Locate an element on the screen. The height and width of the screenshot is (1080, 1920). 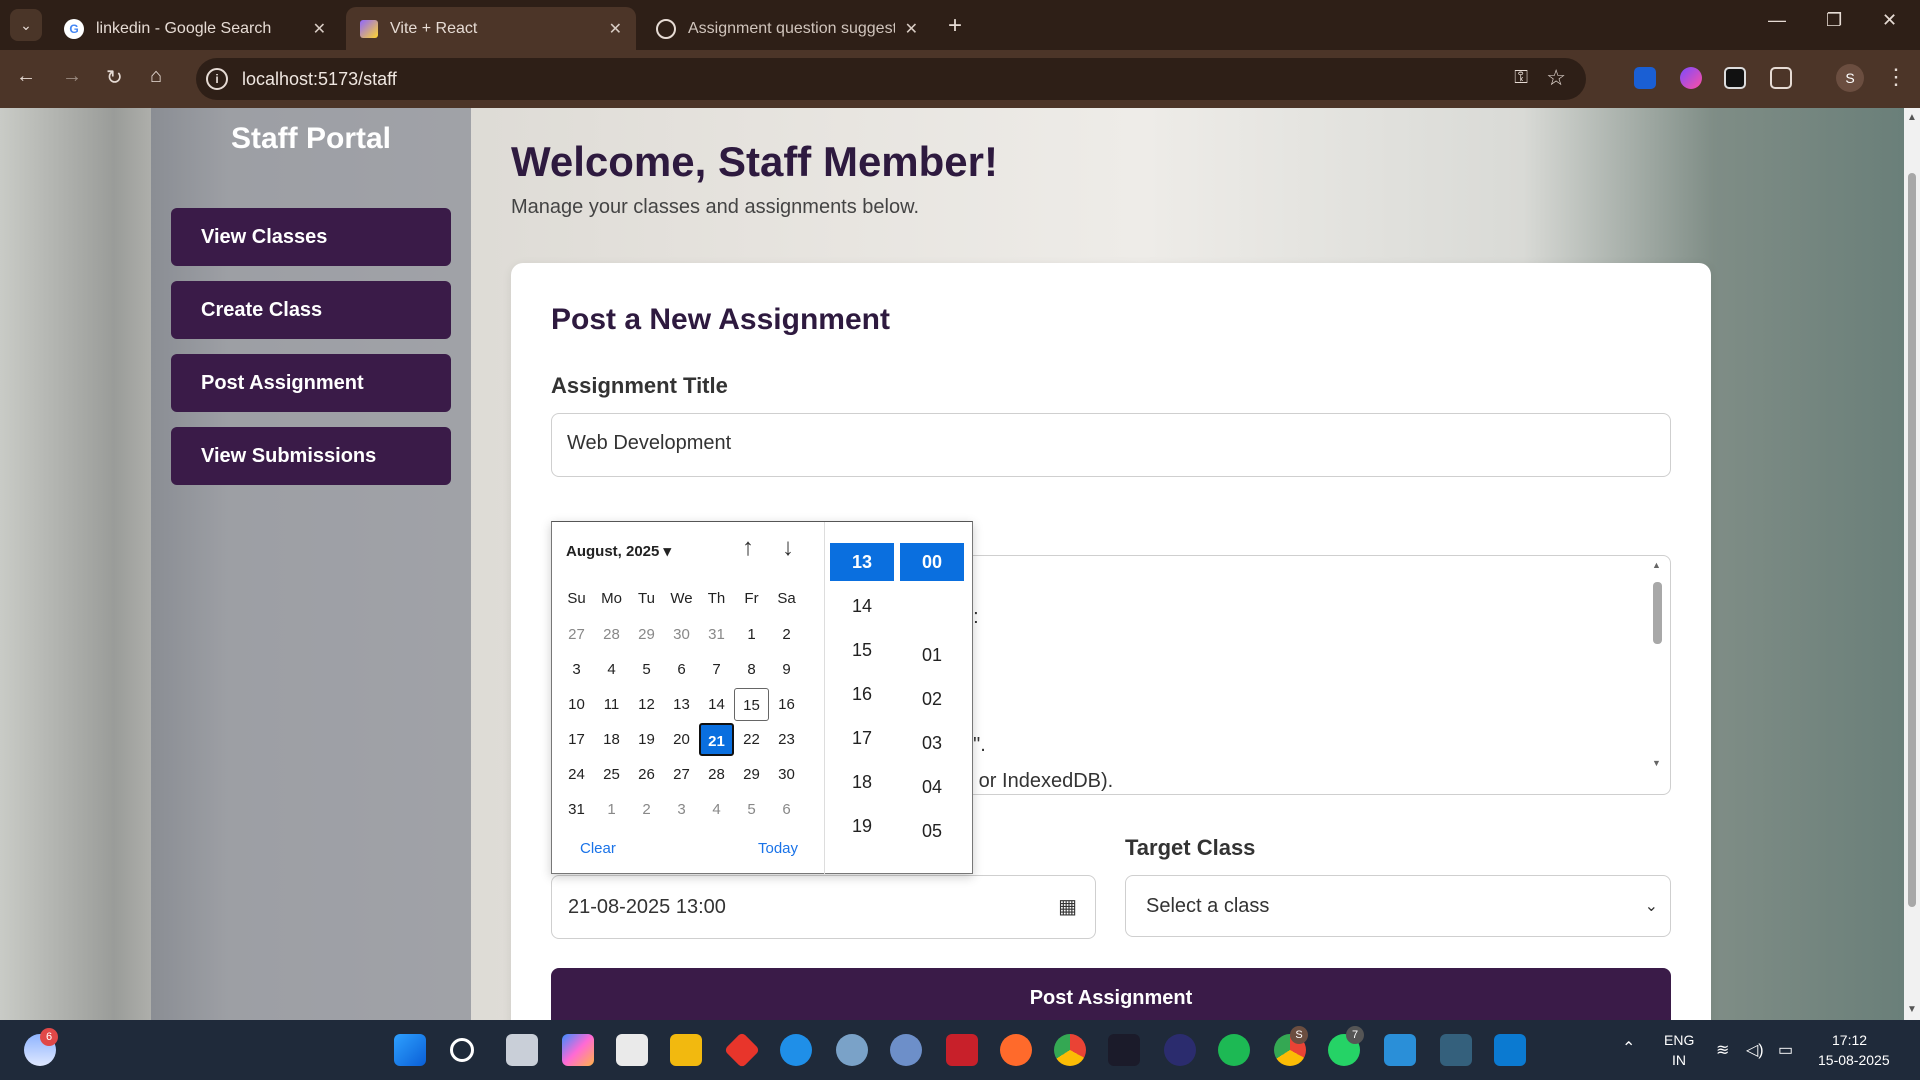
page-scroll-down-icon: ▼ is located at coordinates (1912, 1009).